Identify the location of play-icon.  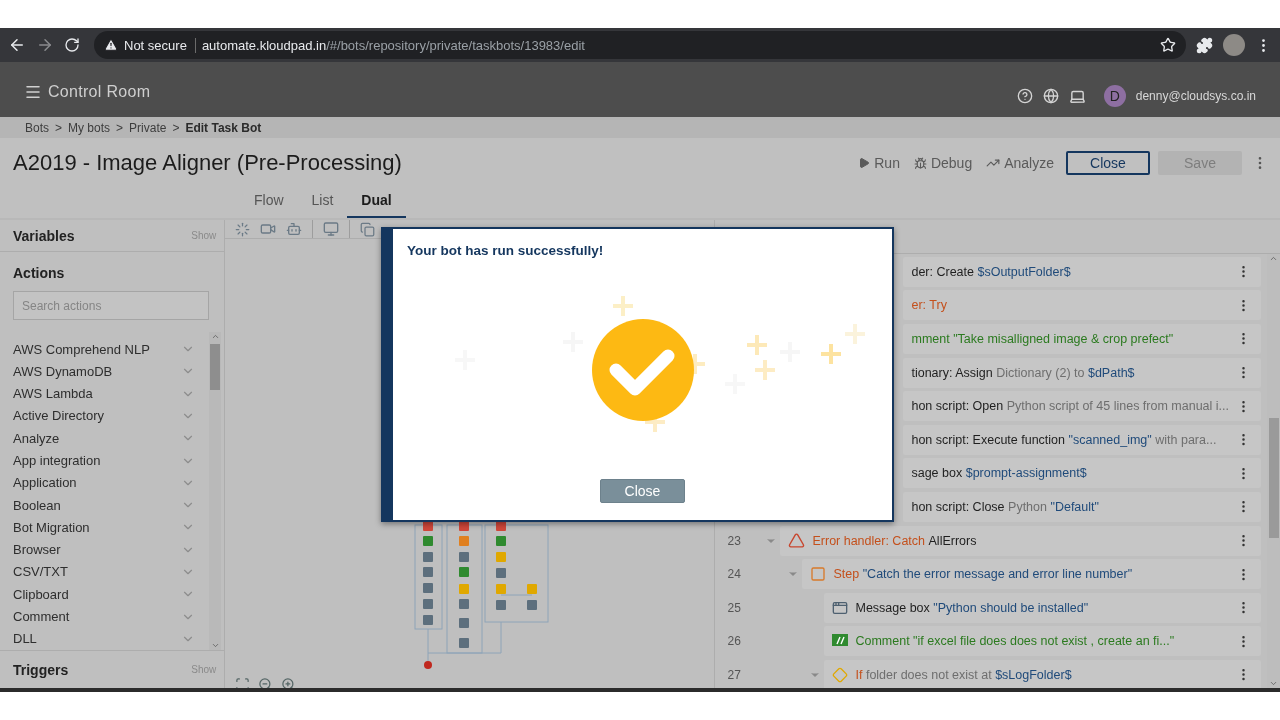
(864, 163).